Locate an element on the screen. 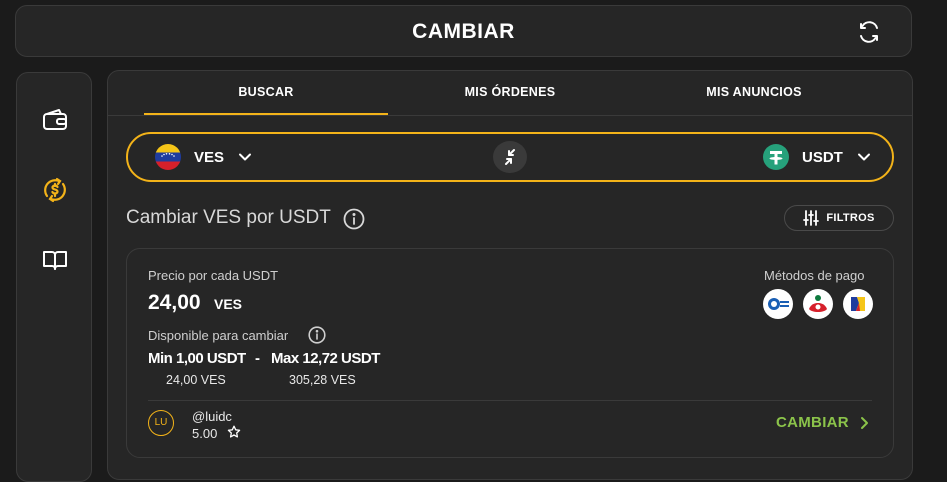 Image resolution: width=947 pixels, height=482 pixels. price-label: Precio por cada USDT is located at coordinates (213, 275).